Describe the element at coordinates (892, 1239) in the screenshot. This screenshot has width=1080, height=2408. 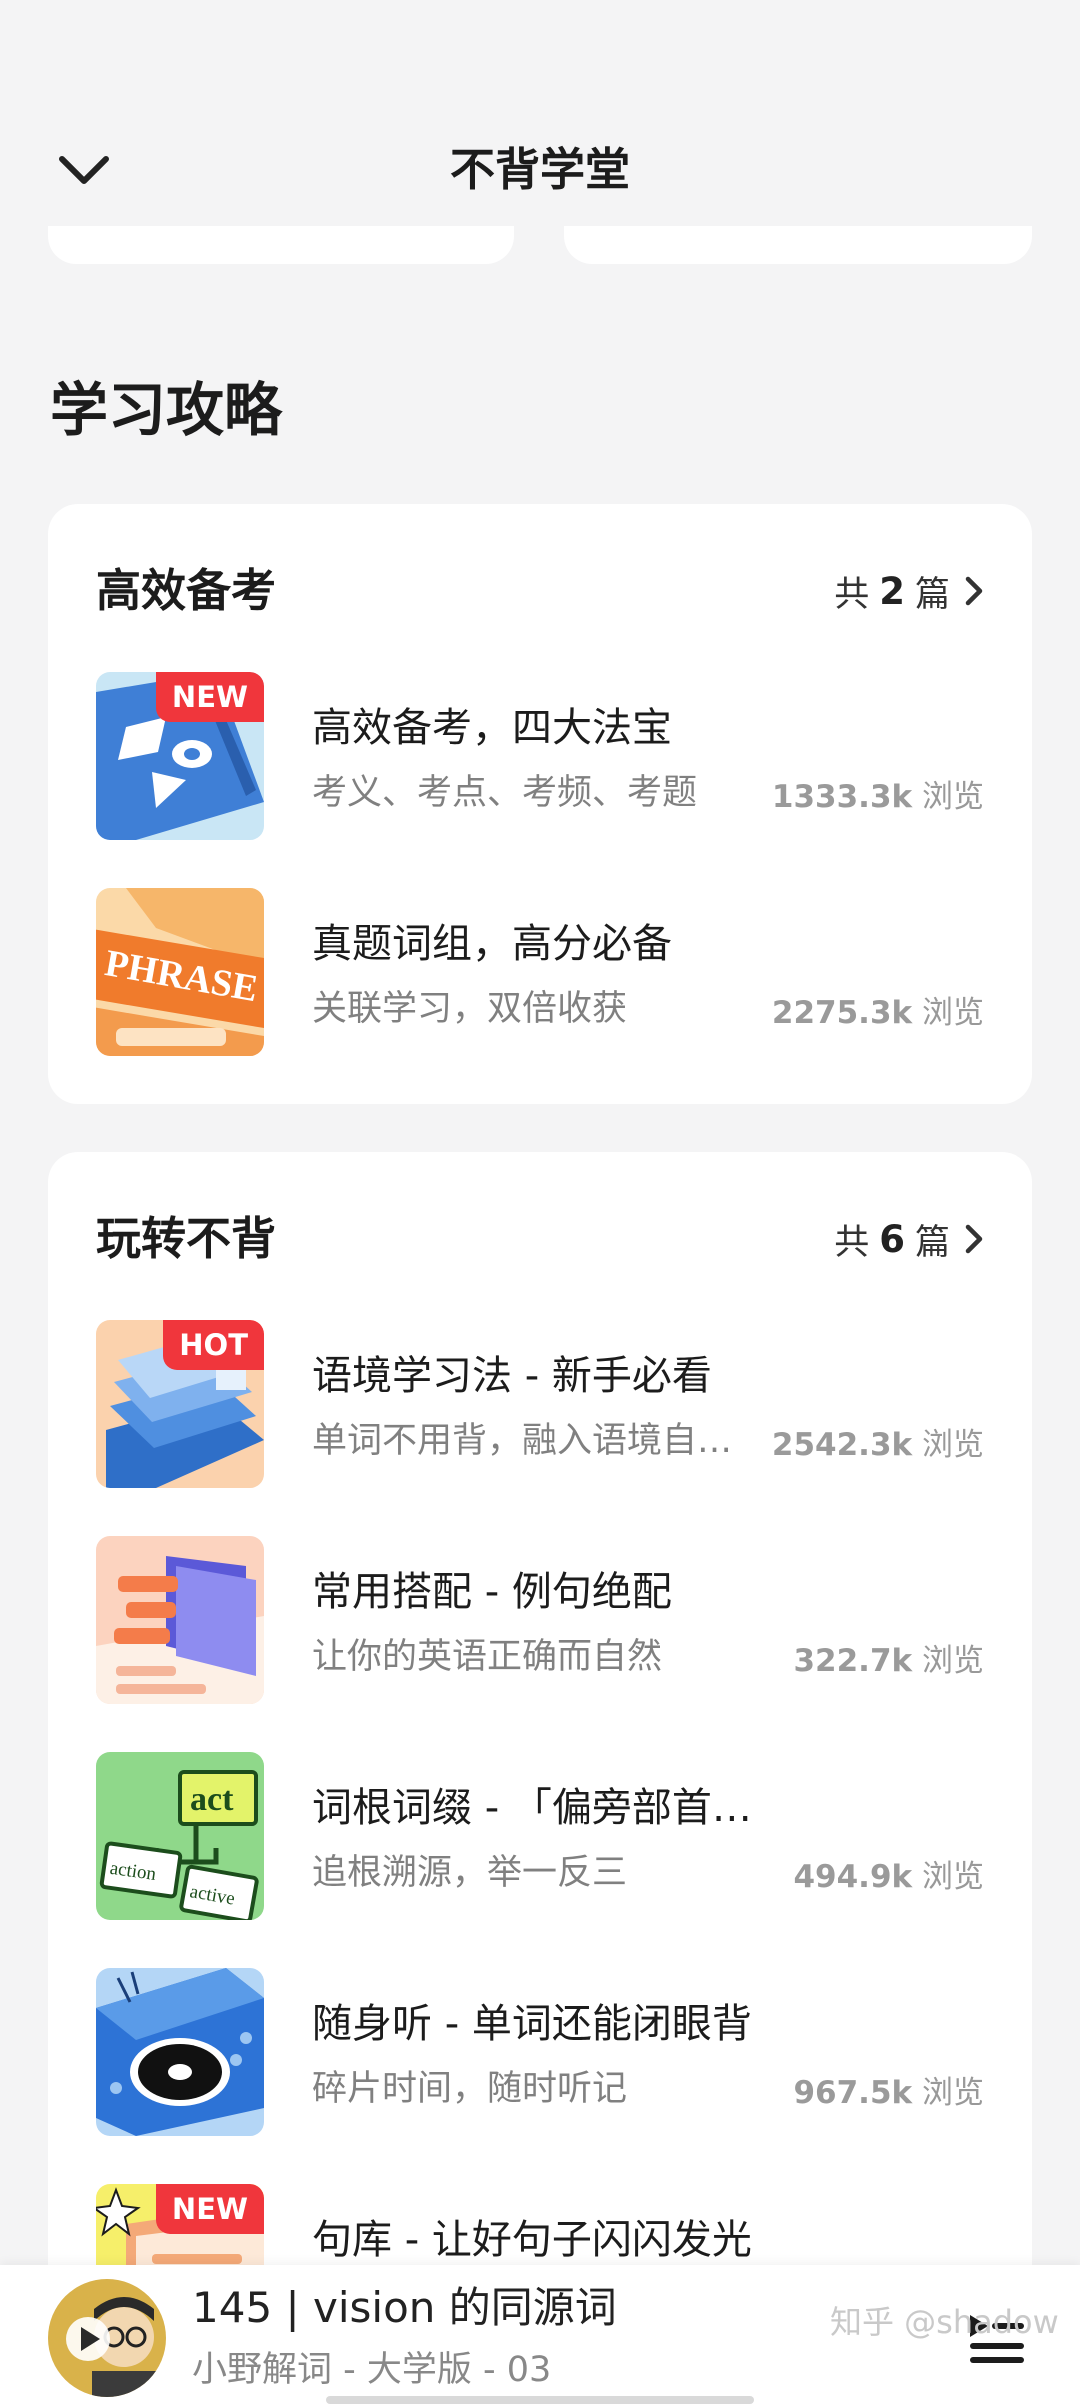
I see `count-number: 6` at that location.